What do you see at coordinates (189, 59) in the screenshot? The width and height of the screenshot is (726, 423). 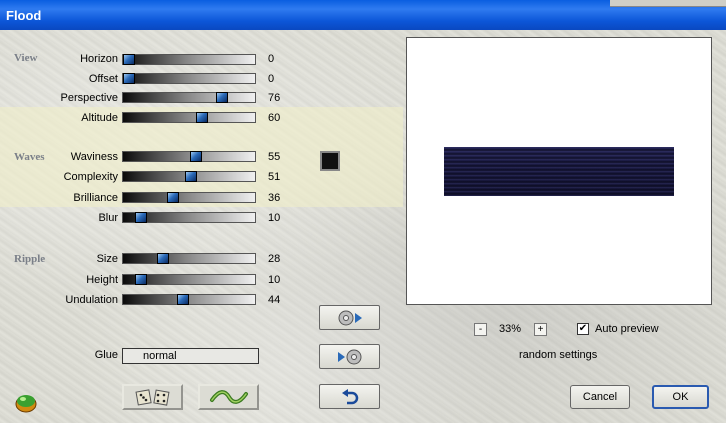 I see `horizon-slider` at bounding box center [189, 59].